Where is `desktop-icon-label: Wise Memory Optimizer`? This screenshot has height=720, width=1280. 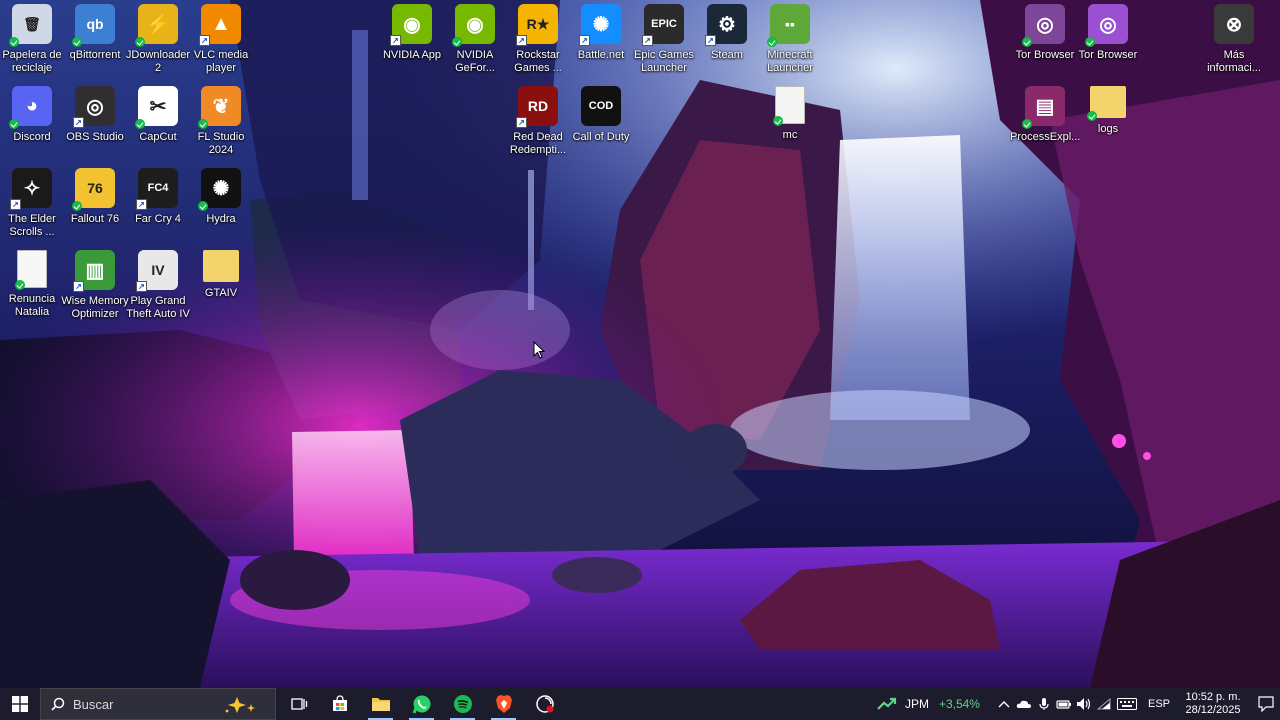 desktop-icon-label: Wise Memory Optimizer is located at coordinates (95, 307).